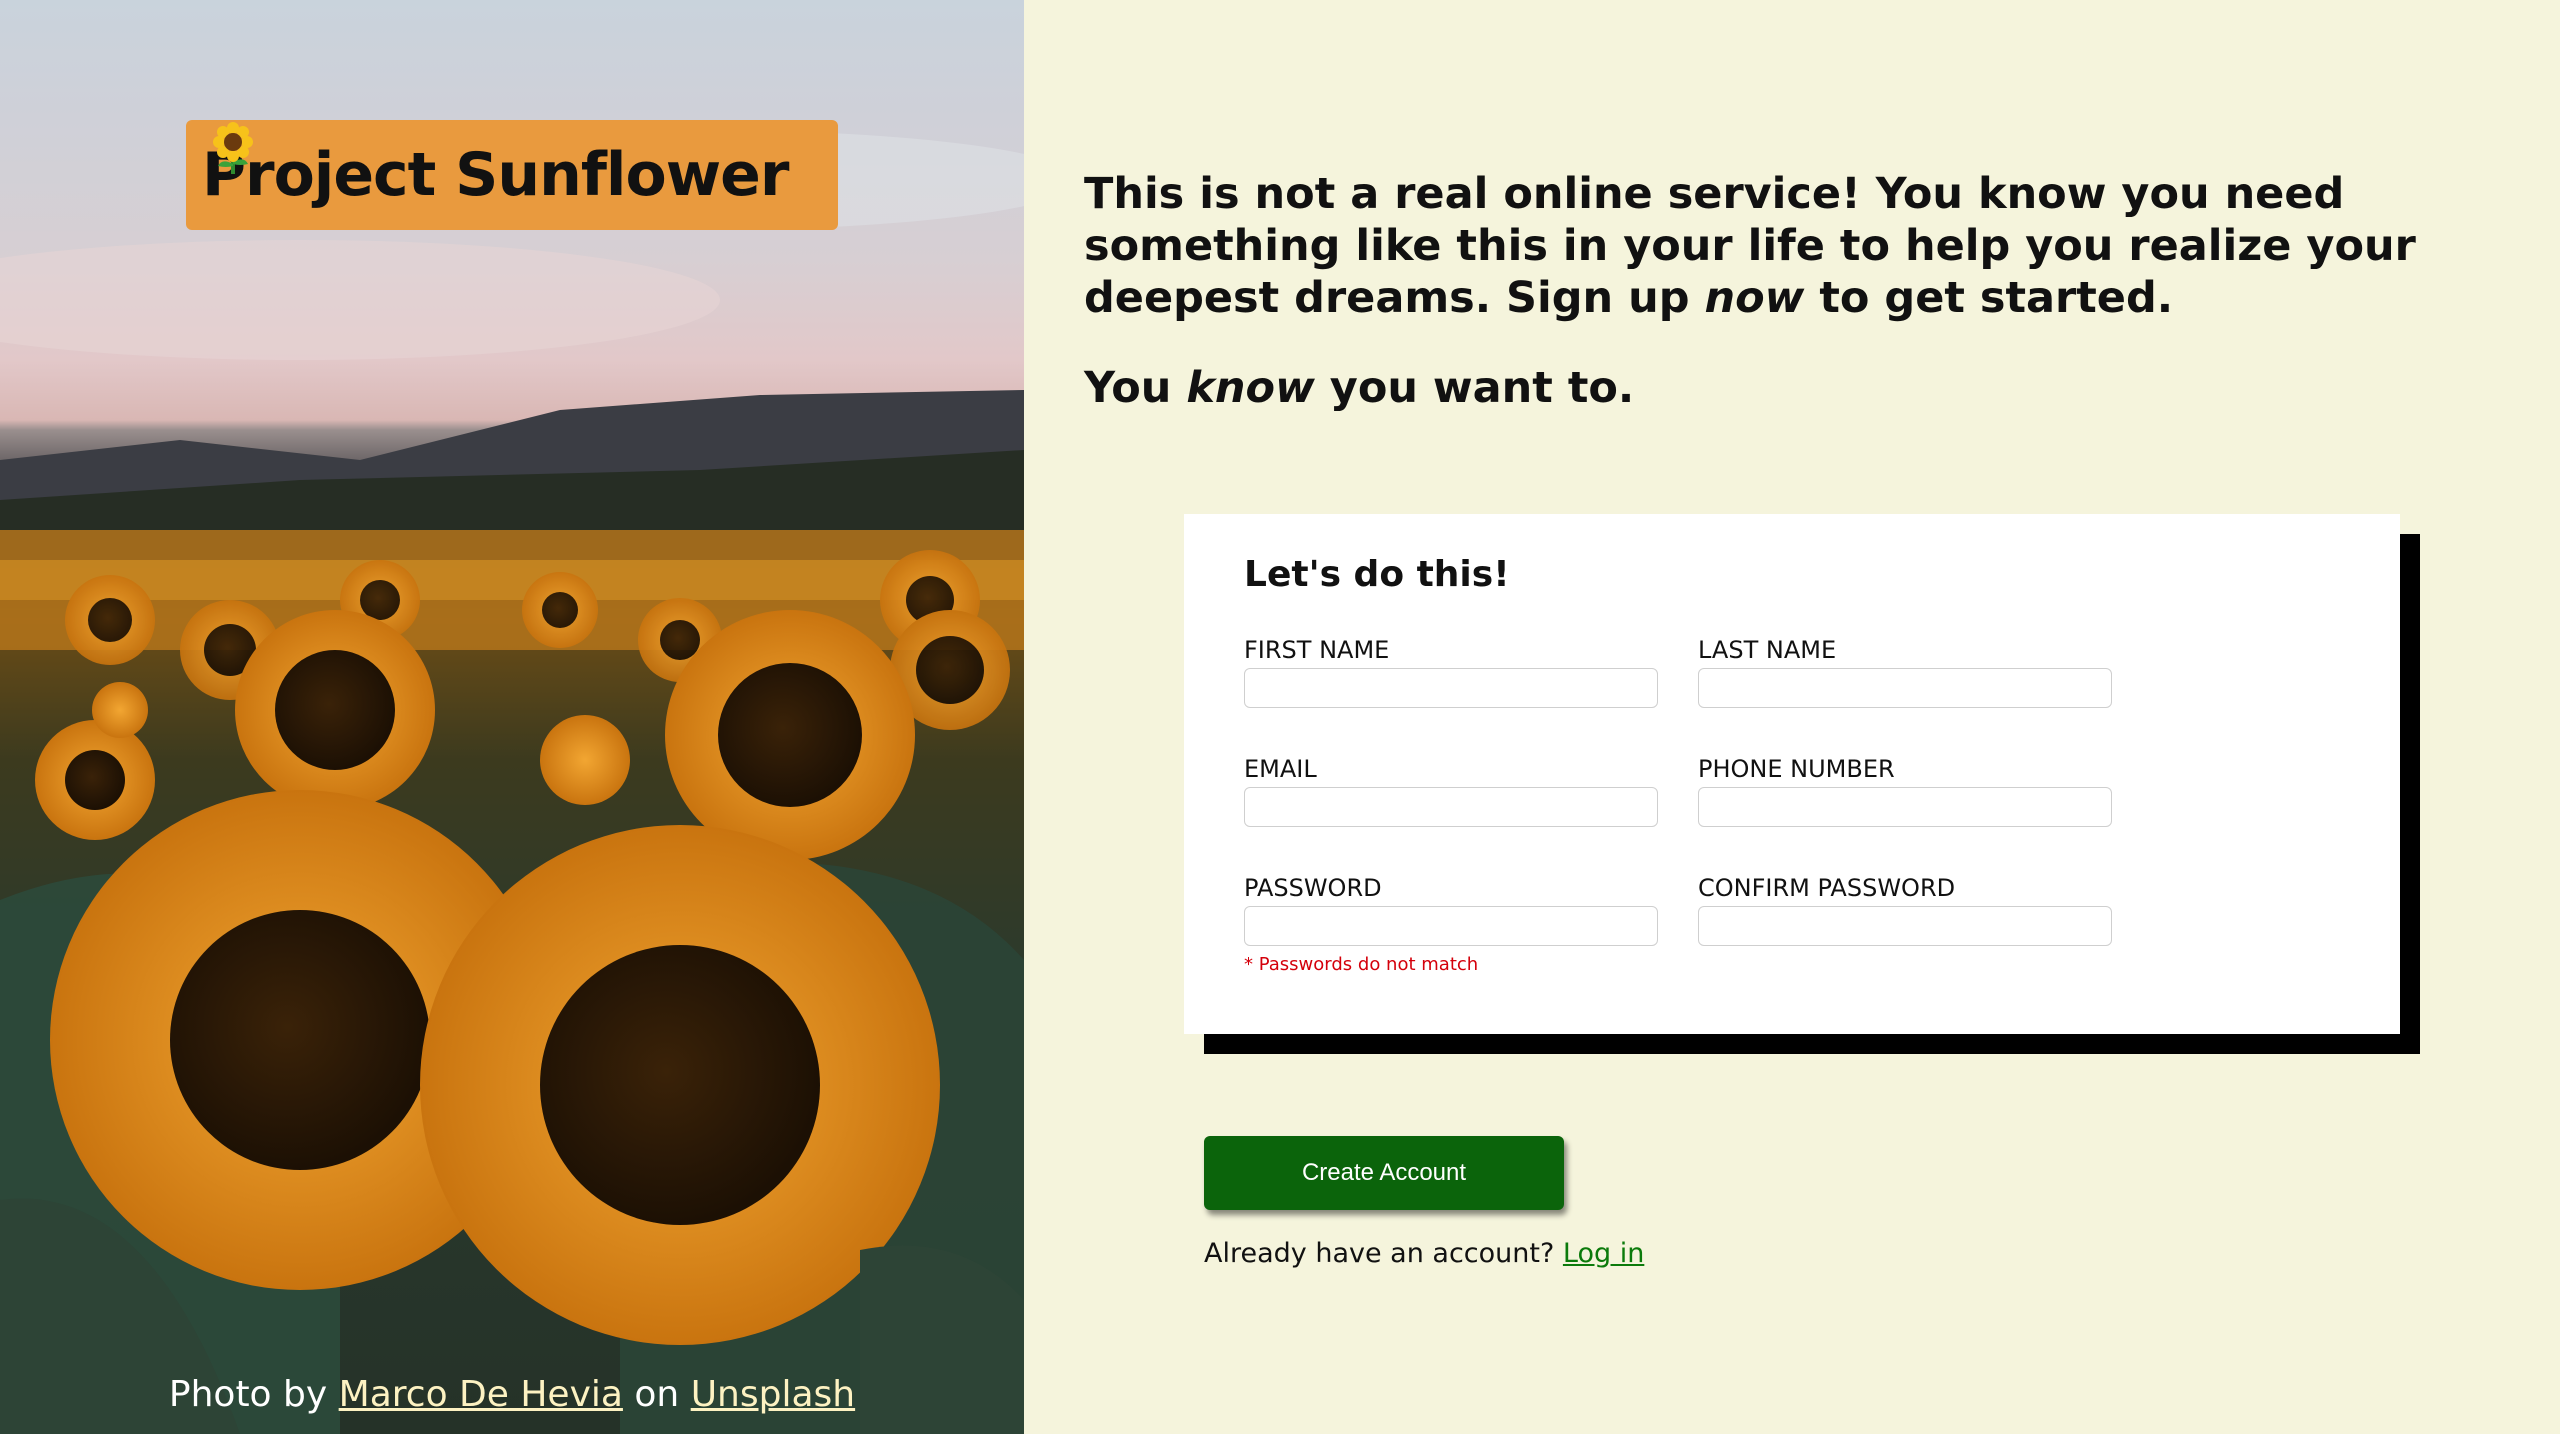 This screenshot has width=2560, height=1434. What do you see at coordinates (481, 1394) in the screenshot?
I see `credit-author-link: Marco De Hevia` at bounding box center [481, 1394].